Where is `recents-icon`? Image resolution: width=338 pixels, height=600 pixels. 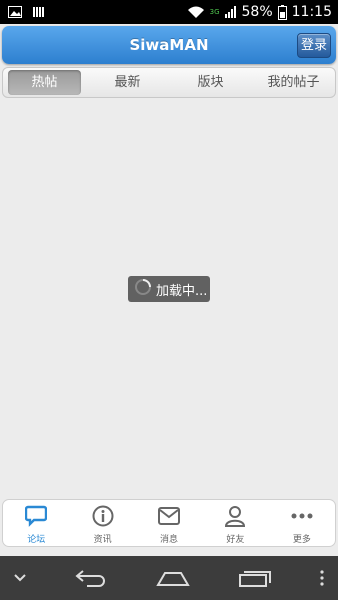
recents-icon is located at coordinates (255, 578).